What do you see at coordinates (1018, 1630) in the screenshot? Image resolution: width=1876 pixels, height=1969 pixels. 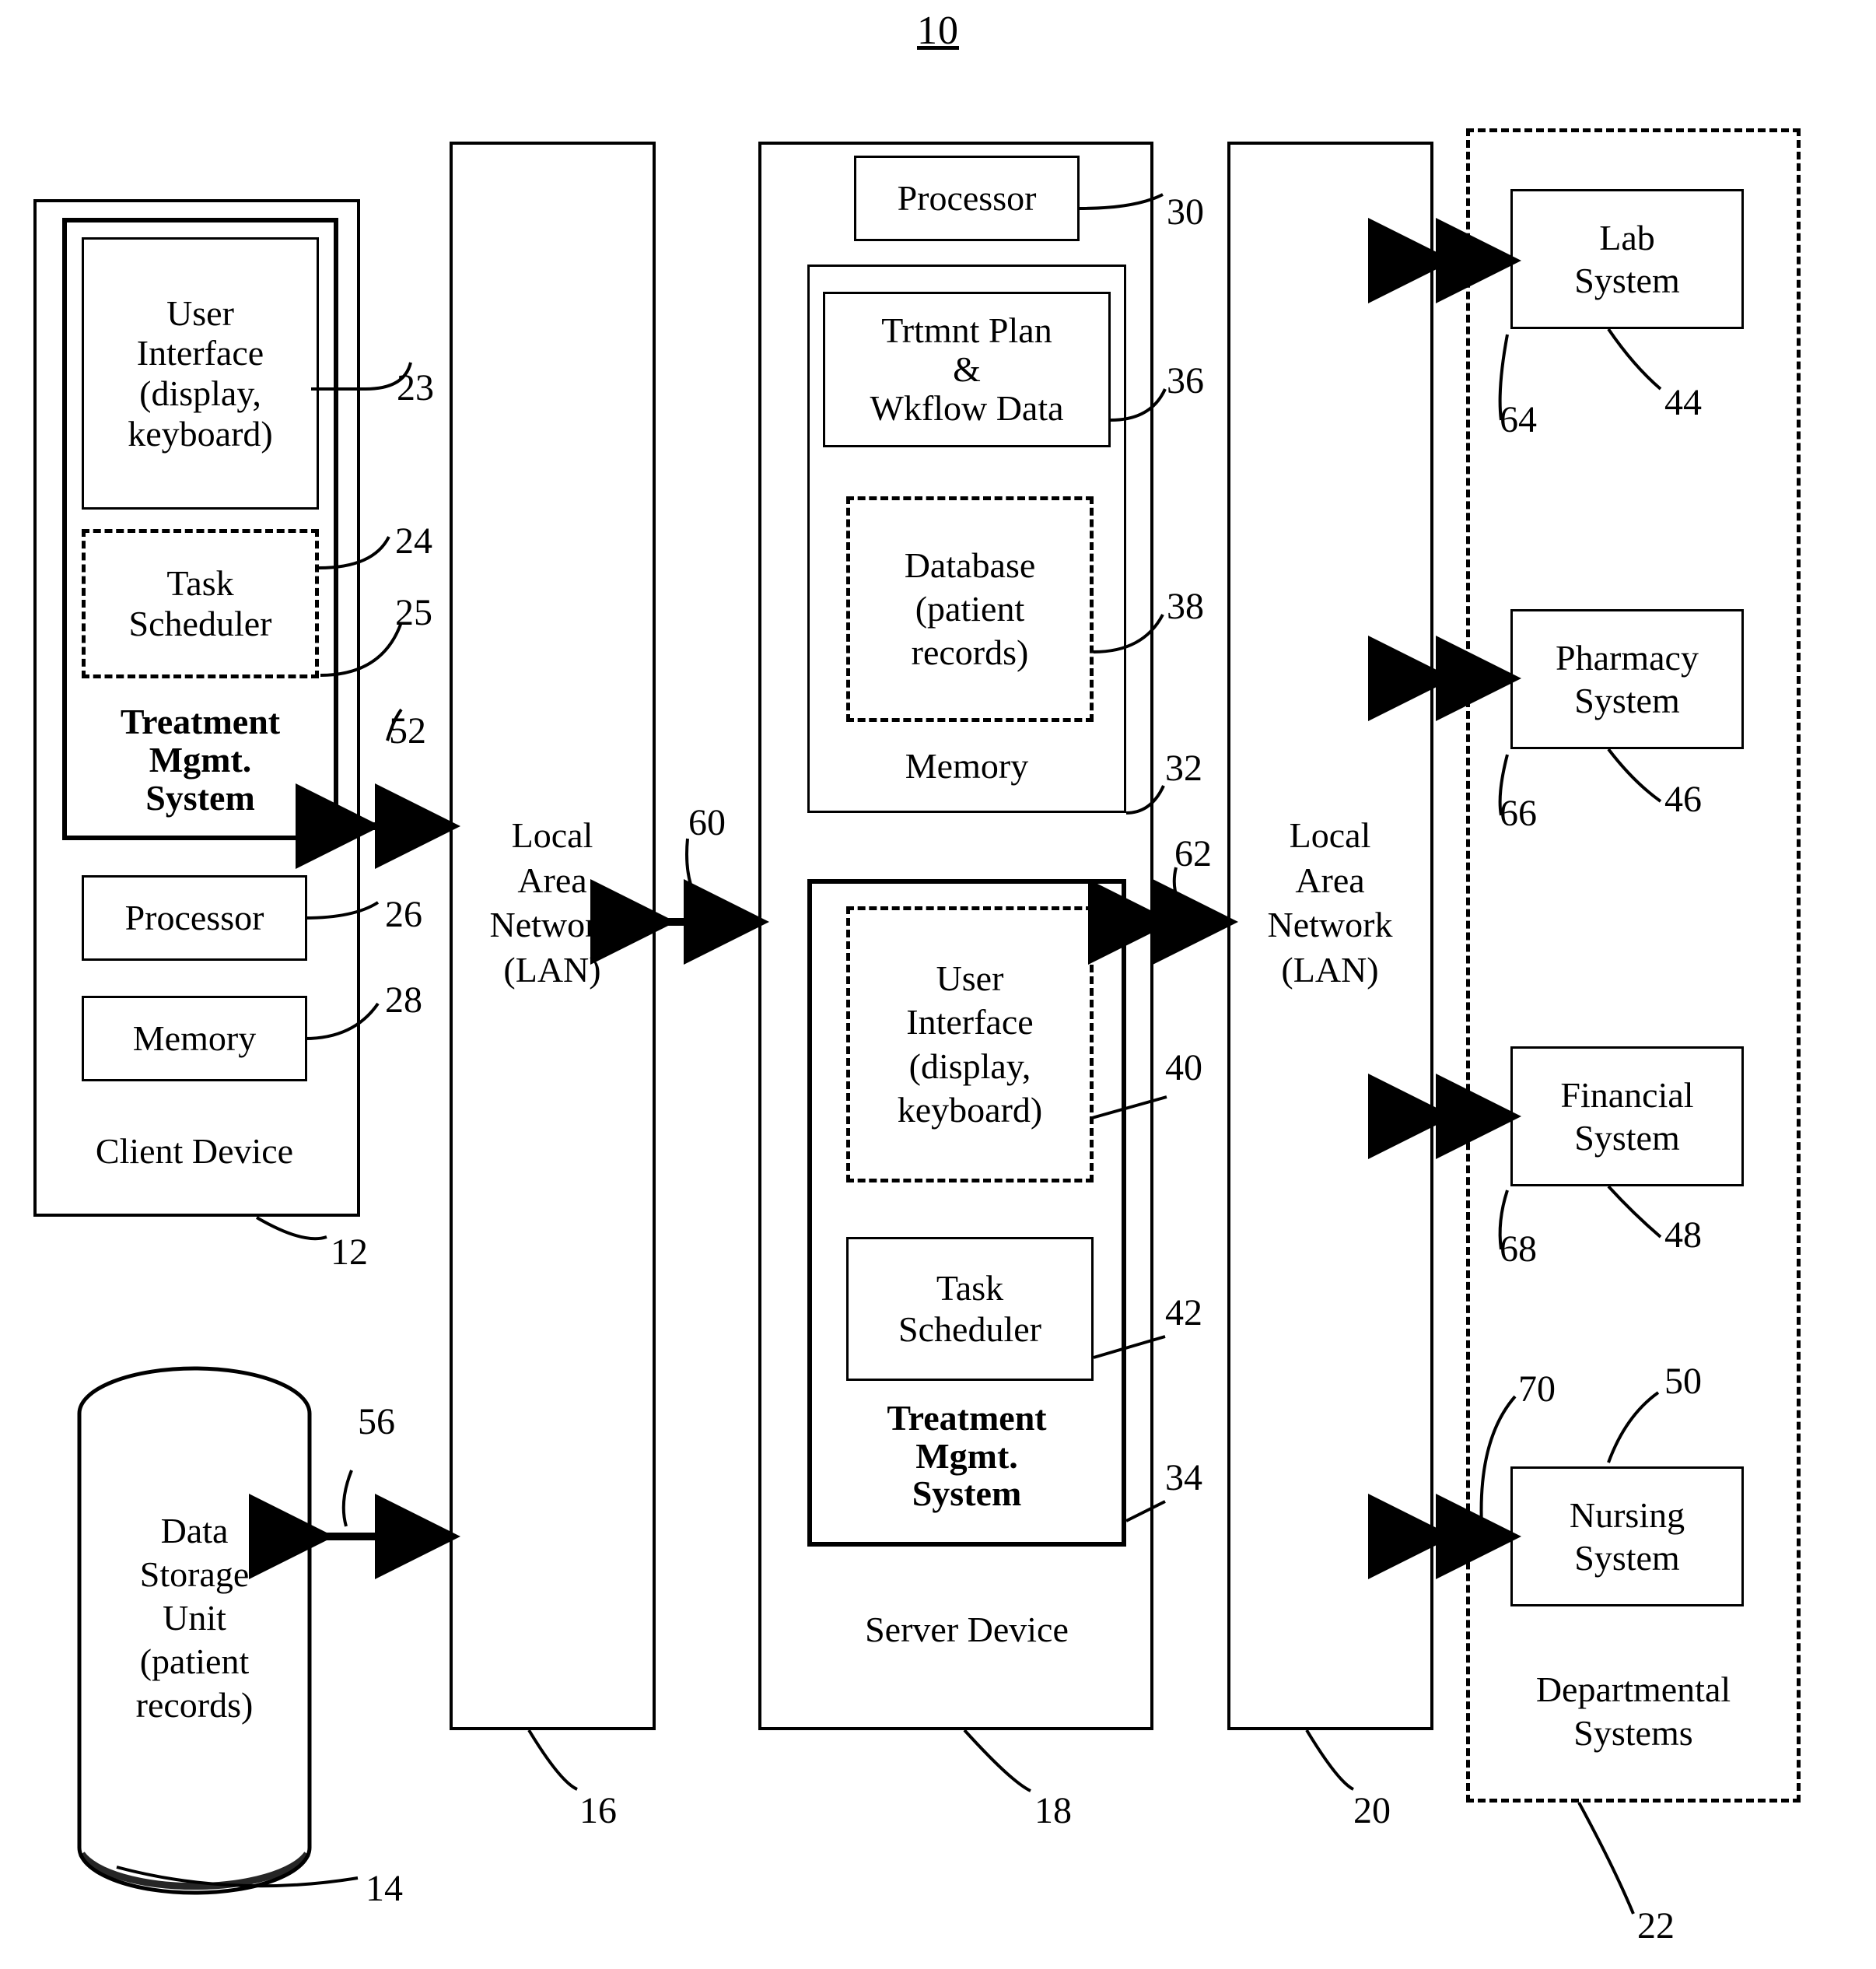 I see `server-device-label-l2: Device` at bounding box center [1018, 1630].